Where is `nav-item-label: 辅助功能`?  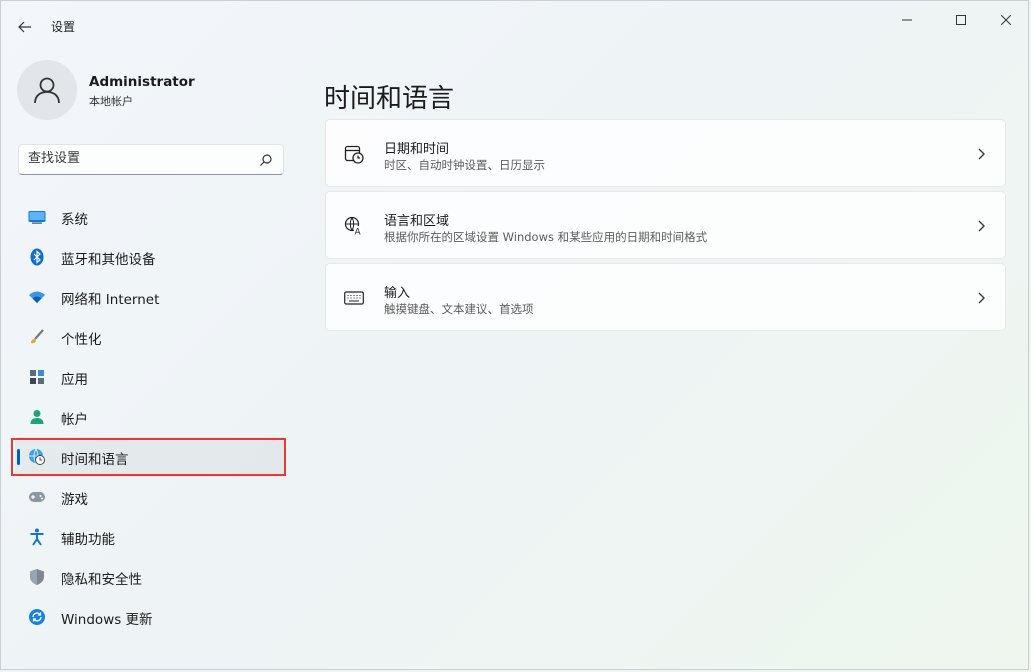 nav-item-label: 辅助功能 is located at coordinates (88, 540).